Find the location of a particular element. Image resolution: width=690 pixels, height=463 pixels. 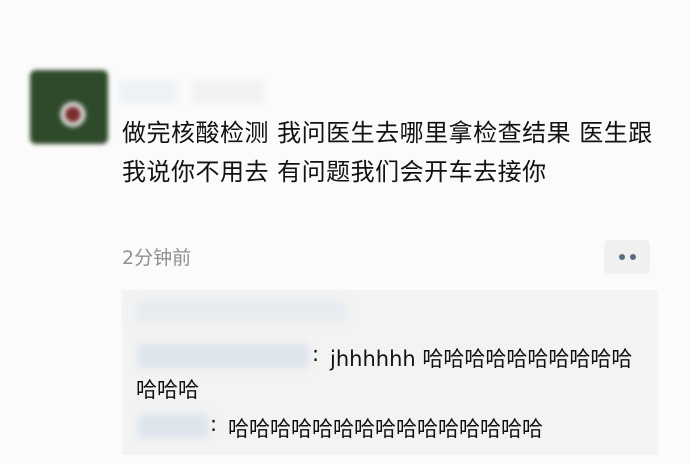

nickname-redacted is located at coordinates (148, 92).